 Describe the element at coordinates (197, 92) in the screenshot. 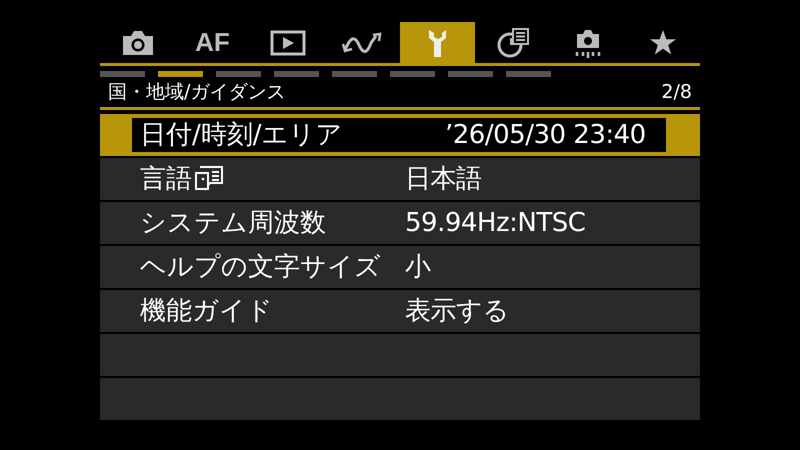

I see `section-title: 国・地域/ガイダンス` at that location.